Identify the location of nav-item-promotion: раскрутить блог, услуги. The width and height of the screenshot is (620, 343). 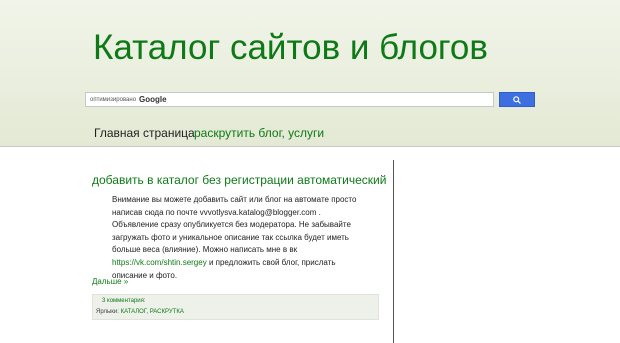
(259, 133).